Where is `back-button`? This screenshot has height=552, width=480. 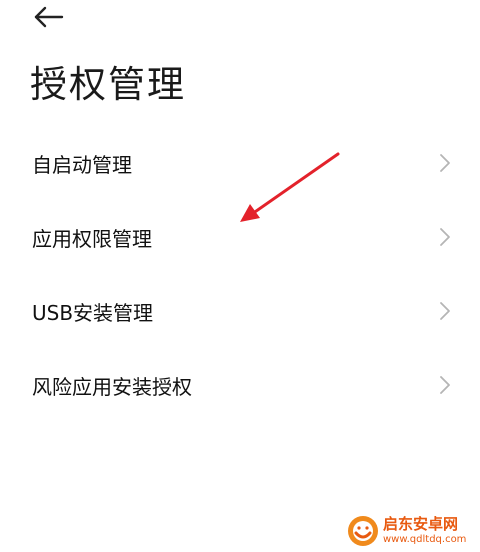
back-button is located at coordinates (50, 18).